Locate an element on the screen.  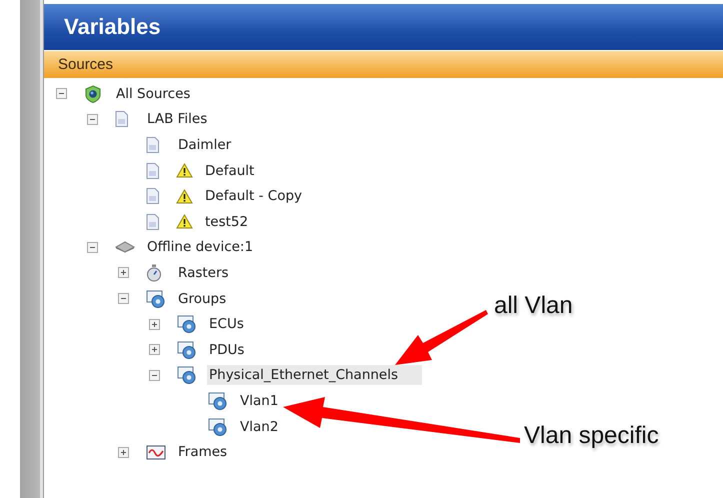
annotation-text: all Vlan is located at coordinates (533, 306).